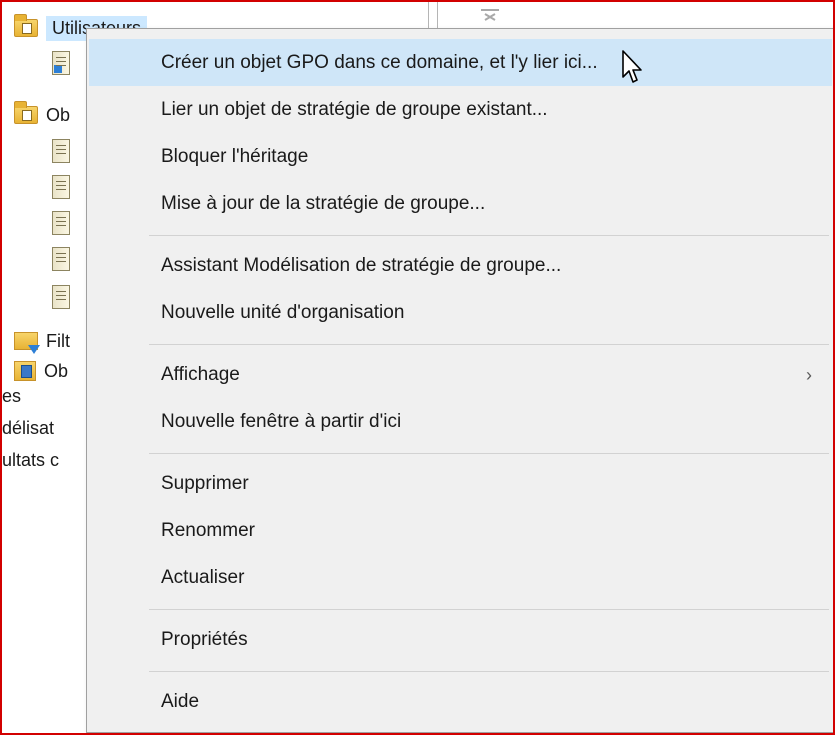 The height and width of the screenshot is (735, 835). Describe the element at coordinates (26, 112) in the screenshot. I see `gpo-folder-icon` at that location.